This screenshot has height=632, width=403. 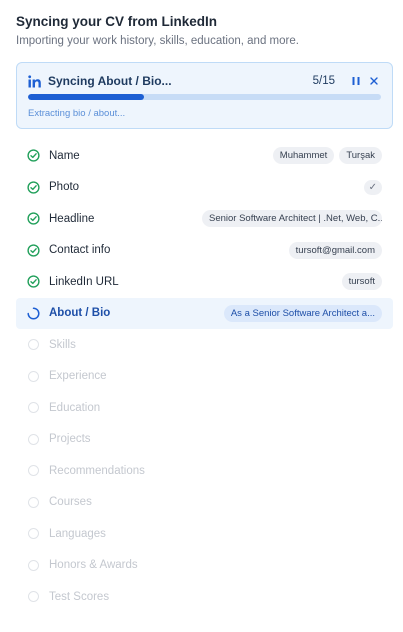 What do you see at coordinates (86, 97) in the screenshot?
I see `sync-progress-fill` at bounding box center [86, 97].